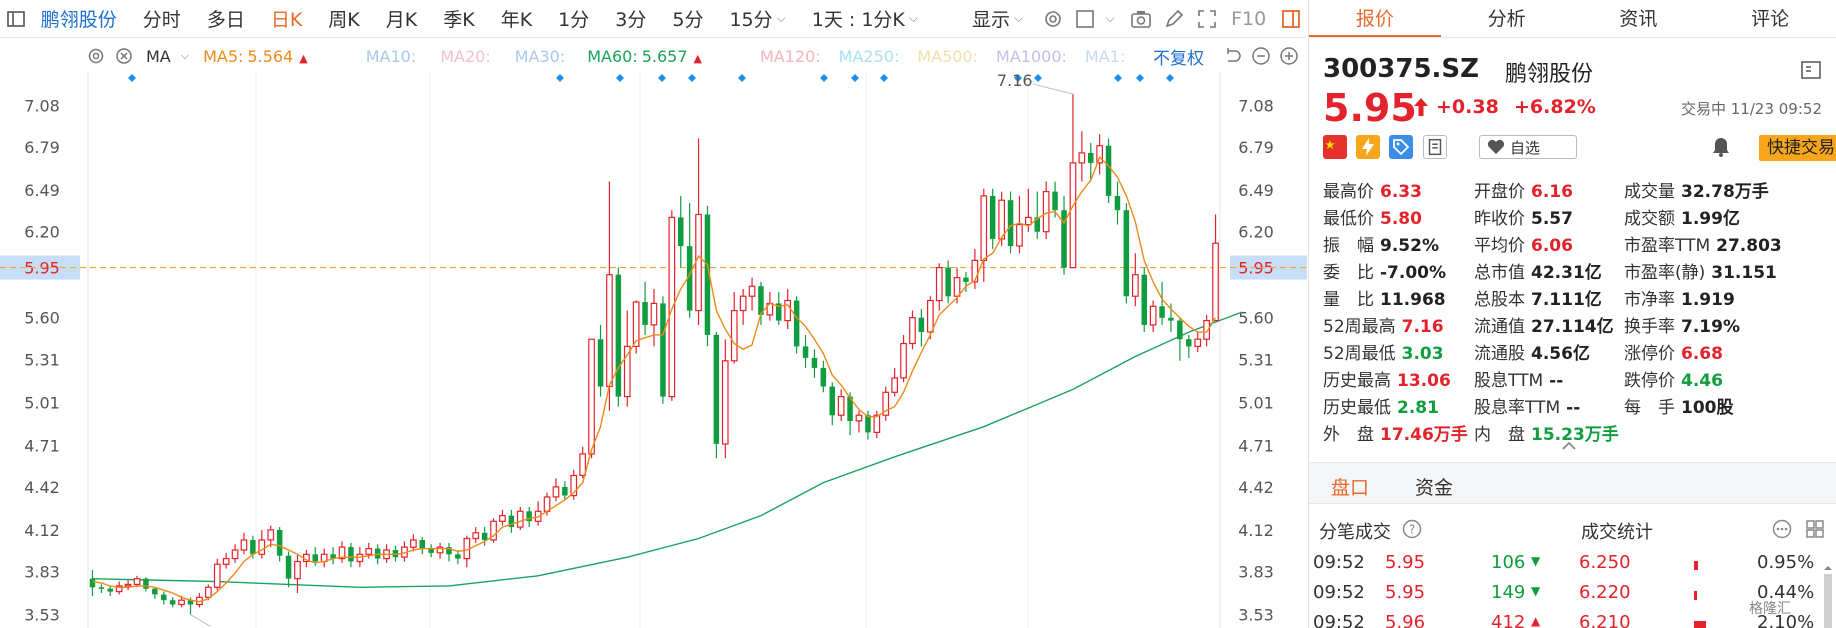 This screenshot has height=628, width=1836. What do you see at coordinates (1412, 529) in the screenshot?
I see `help-icon: ?` at bounding box center [1412, 529].